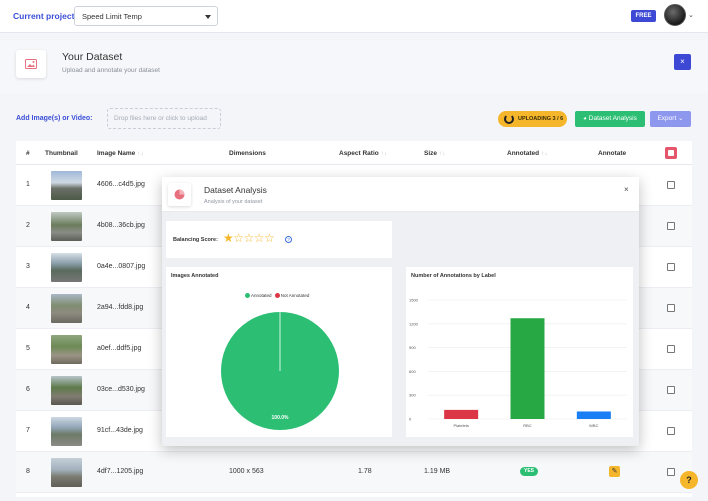  What do you see at coordinates (247, 153) in the screenshot?
I see `col-dimensions: Dimensions` at bounding box center [247, 153].